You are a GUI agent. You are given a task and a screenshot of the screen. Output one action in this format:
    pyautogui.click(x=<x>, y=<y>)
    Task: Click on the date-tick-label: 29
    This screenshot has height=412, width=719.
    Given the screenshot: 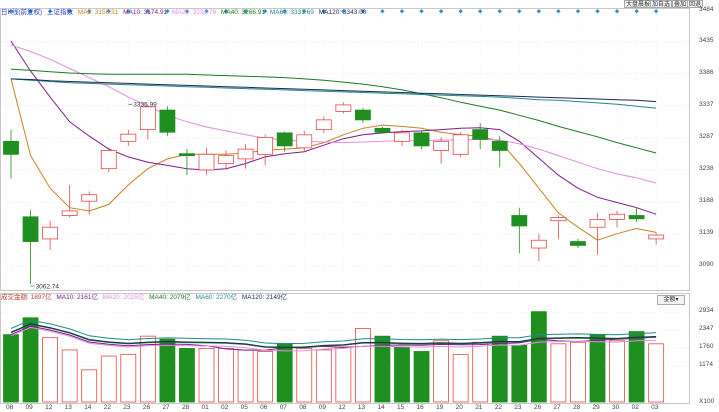 What is the action you would take?
    pyautogui.click(x=596, y=407)
    